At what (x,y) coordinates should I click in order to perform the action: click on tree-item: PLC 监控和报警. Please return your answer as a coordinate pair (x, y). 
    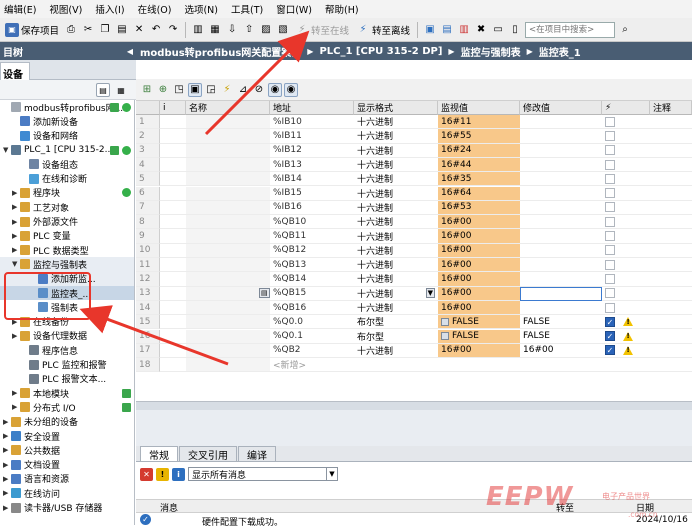
    Looking at the image, I should click on (67, 364).